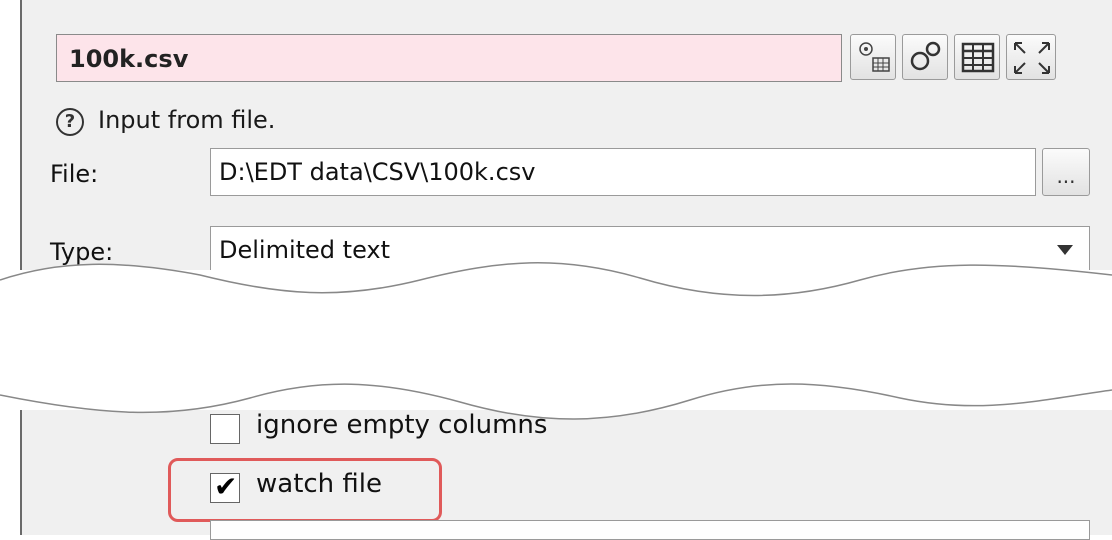 The width and height of the screenshot is (1112, 540). What do you see at coordinates (925, 57) in the screenshot?
I see `gears-icon` at bounding box center [925, 57].